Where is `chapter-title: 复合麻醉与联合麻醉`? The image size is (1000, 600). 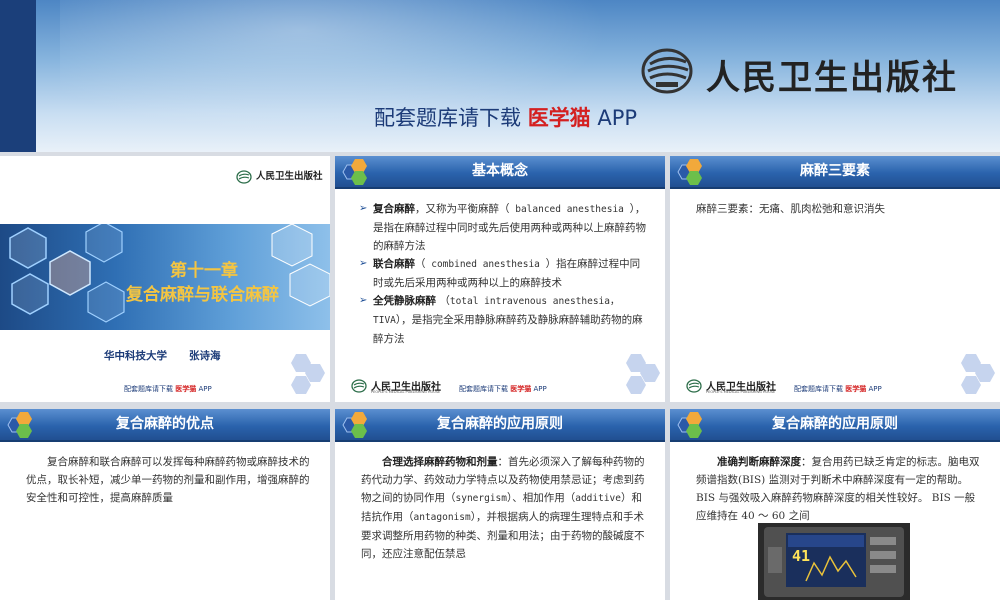 chapter-title: 复合麻醉与联合麻醉 is located at coordinates (202, 295).